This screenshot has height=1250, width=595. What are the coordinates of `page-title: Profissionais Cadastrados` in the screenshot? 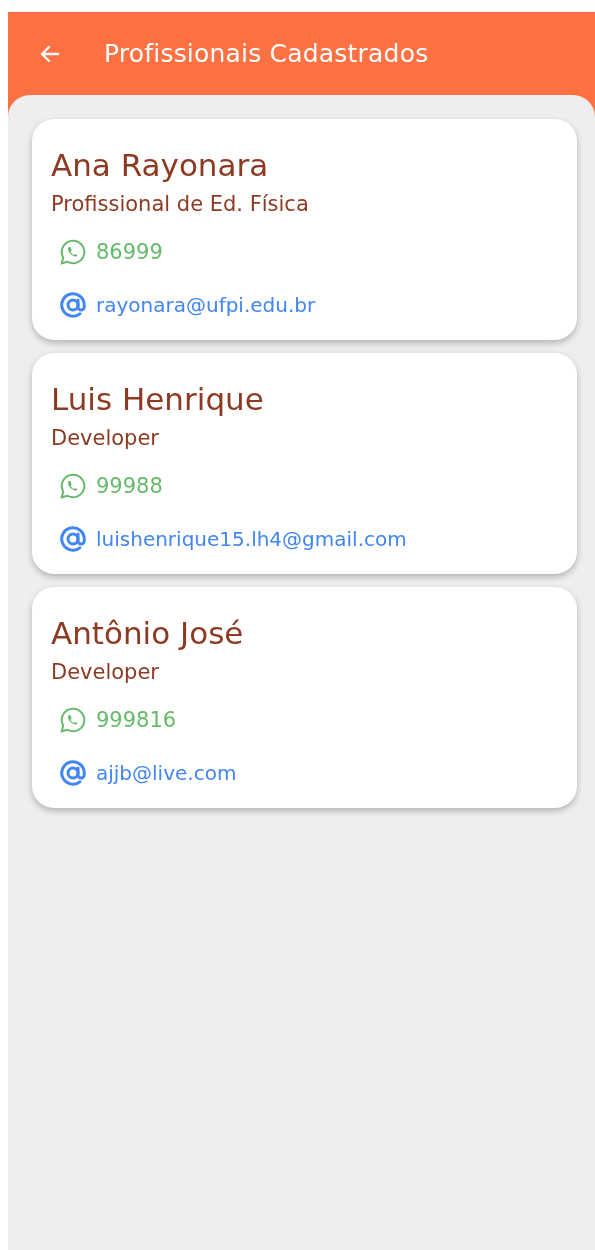 It's located at (266, 53).